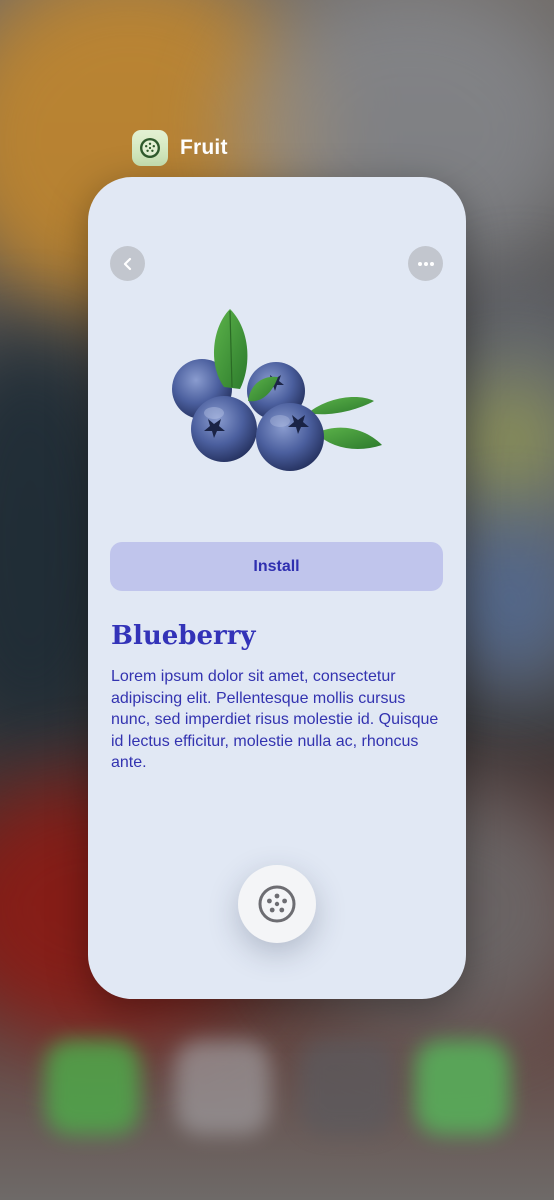  Describe the element at coordinates (204, 147) in the screenshot. I see `app-name: Fruit` at that location.